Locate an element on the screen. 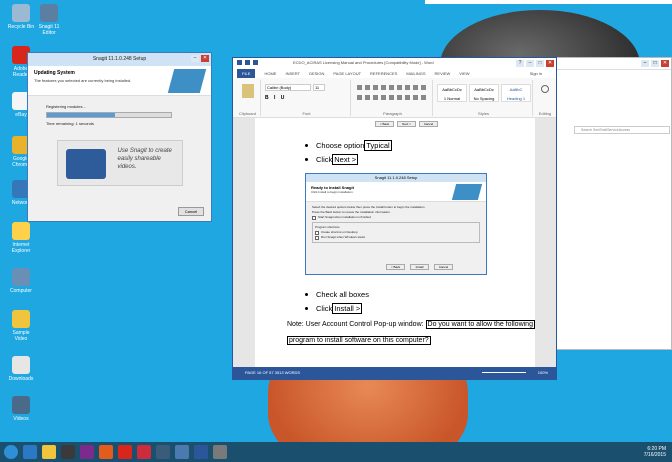  style-no-spacing: AaBbCcDc No Spacing is located at coordinates (484, 93).